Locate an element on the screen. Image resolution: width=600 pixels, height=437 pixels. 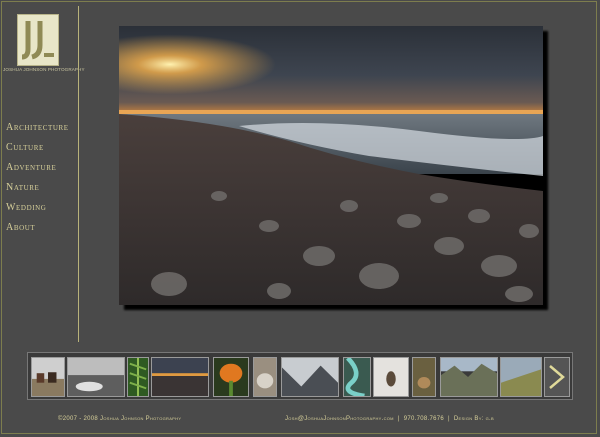
footer-copyright: ©2007 - 2008 Joshua Johnson Photography is located at coordinates (120, 419).